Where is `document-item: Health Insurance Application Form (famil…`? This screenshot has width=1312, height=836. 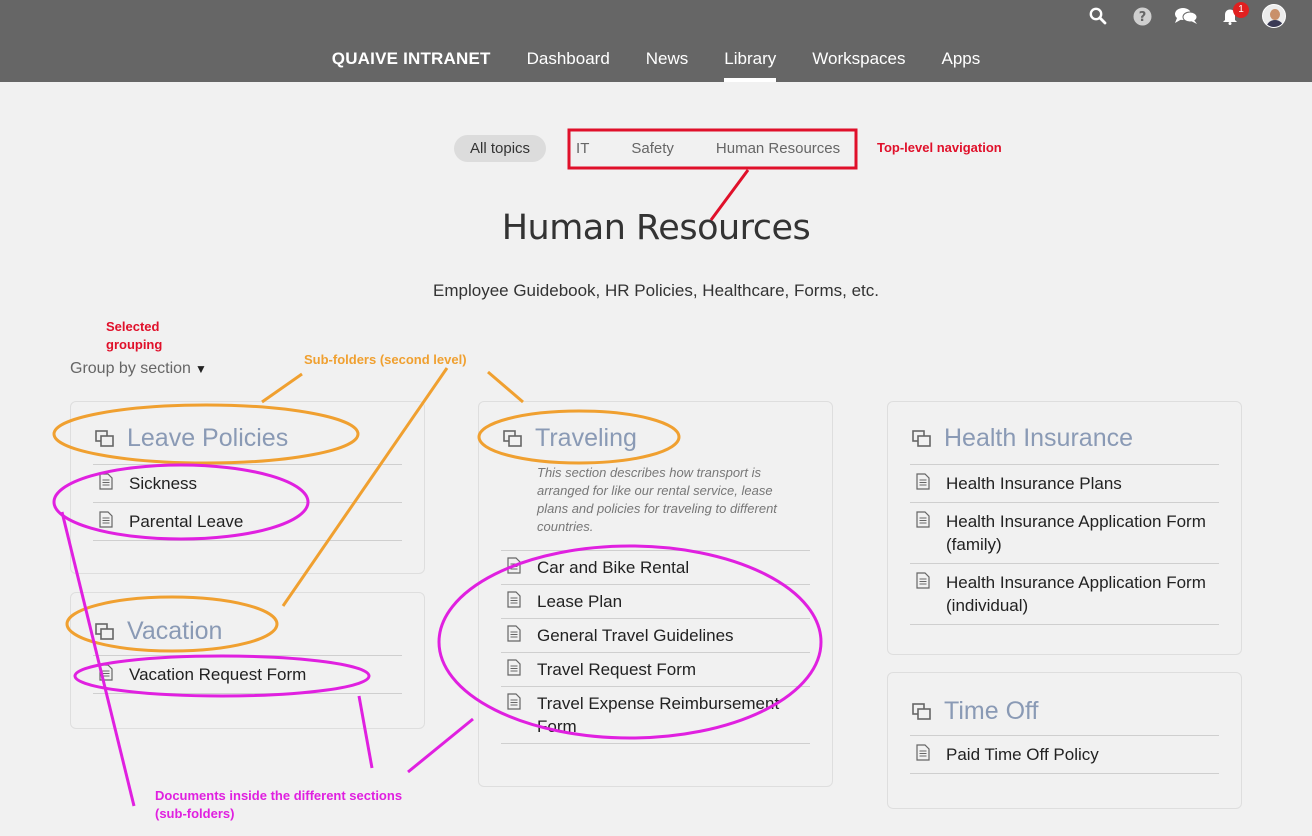 document-item: Health Insurance Application Form (famil… is located at coordinates (1064, 533).